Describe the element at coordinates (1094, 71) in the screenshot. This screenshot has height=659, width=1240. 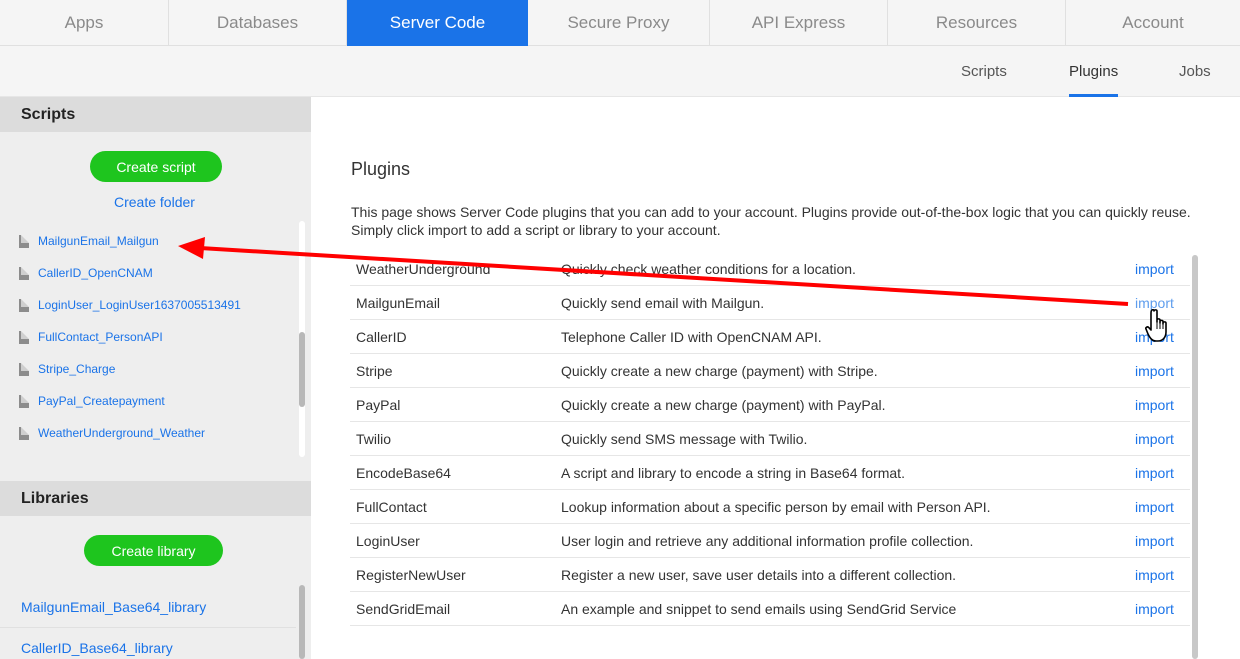
I see `subtab-plugins: Plugins` at that location.